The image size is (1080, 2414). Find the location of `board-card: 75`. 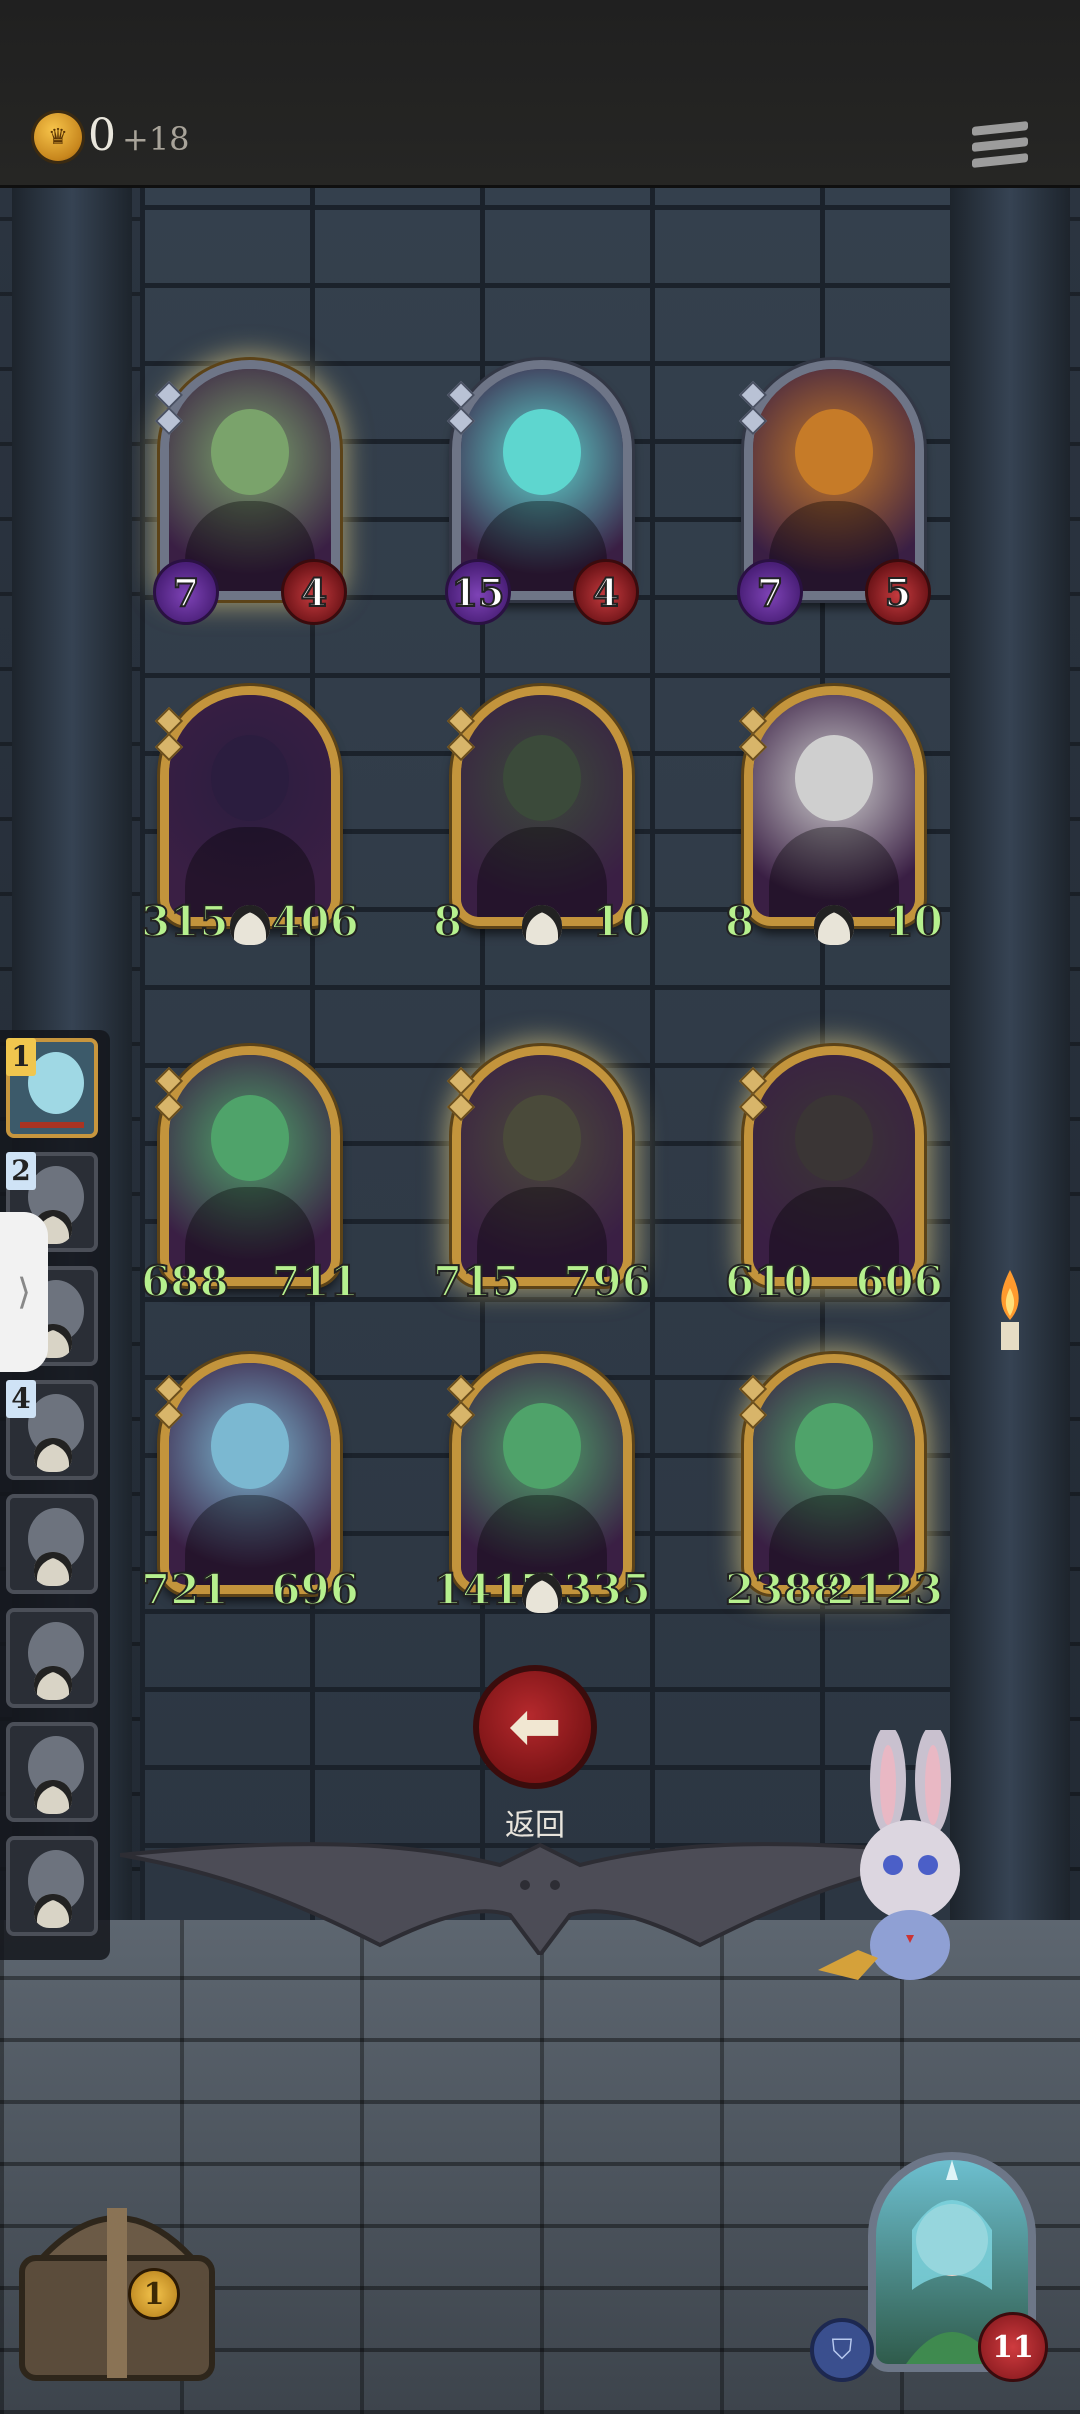

board-card: 75 is located at coordinates (834, 492).